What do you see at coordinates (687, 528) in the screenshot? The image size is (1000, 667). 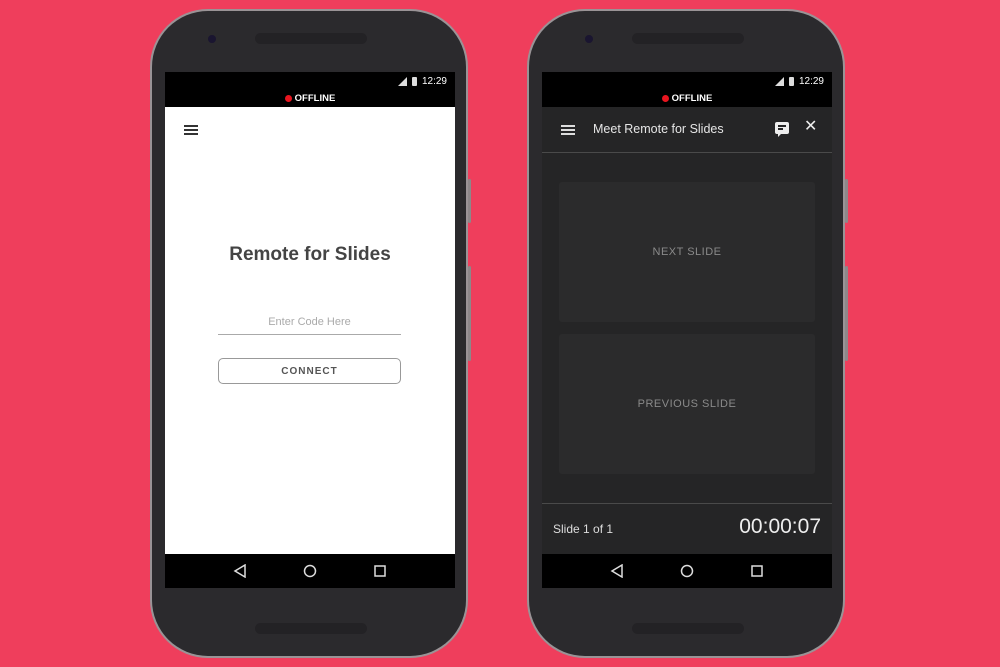 I see `footer: Slide 1 of 1 00:00:07` at bounding box center [687, 528].